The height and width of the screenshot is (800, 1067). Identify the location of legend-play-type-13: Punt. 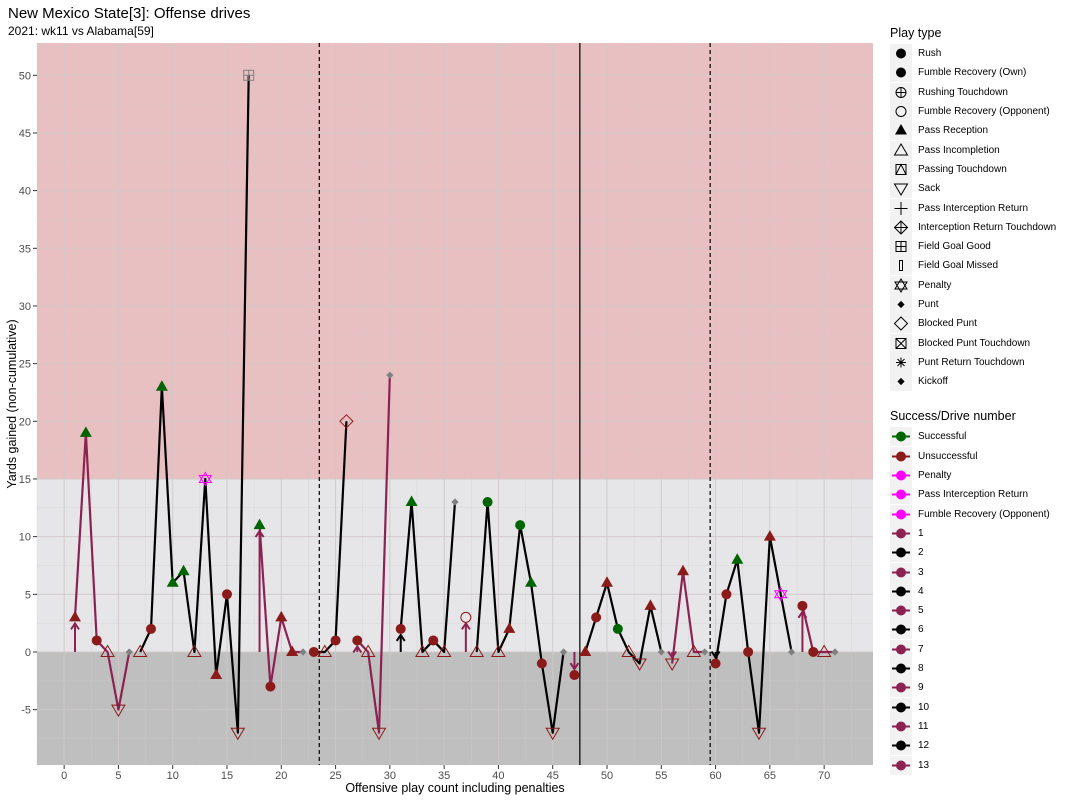
(977, 304).